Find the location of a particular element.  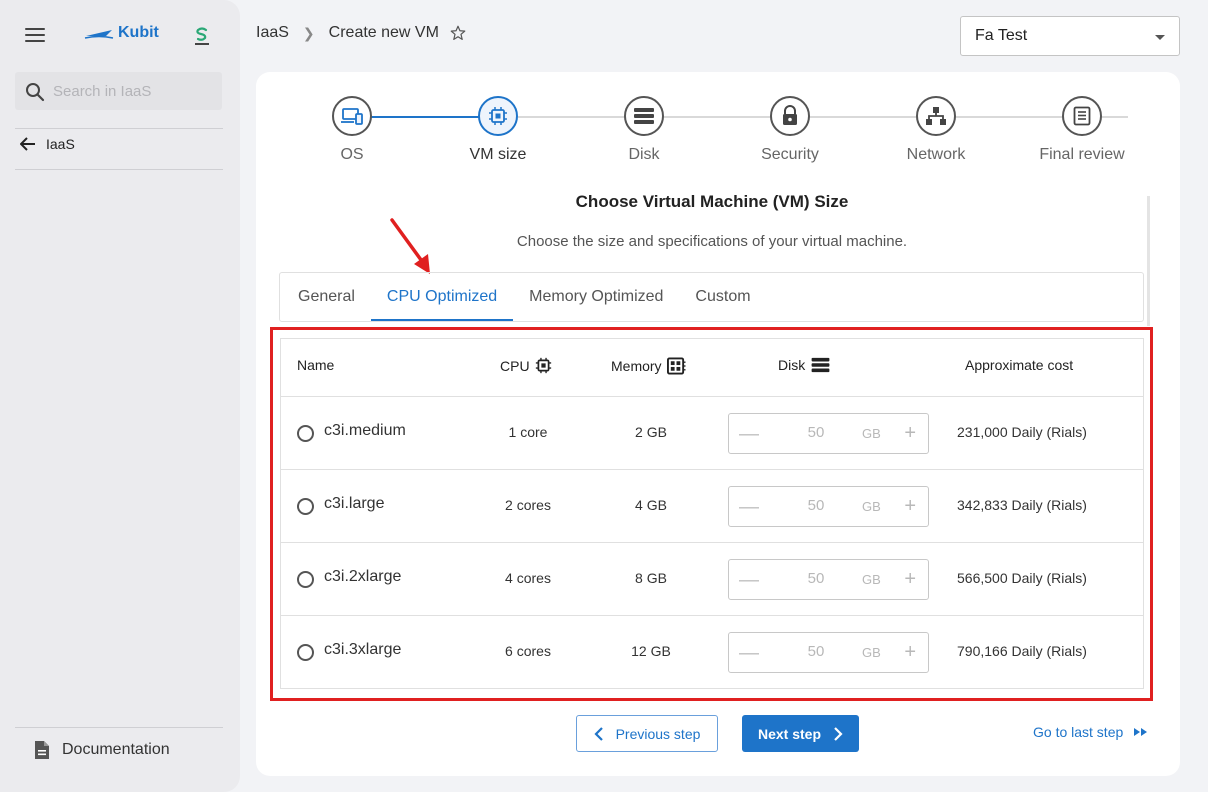

tab-cpu-optimized: CPU Optimized is located at coordinates (442, 297).